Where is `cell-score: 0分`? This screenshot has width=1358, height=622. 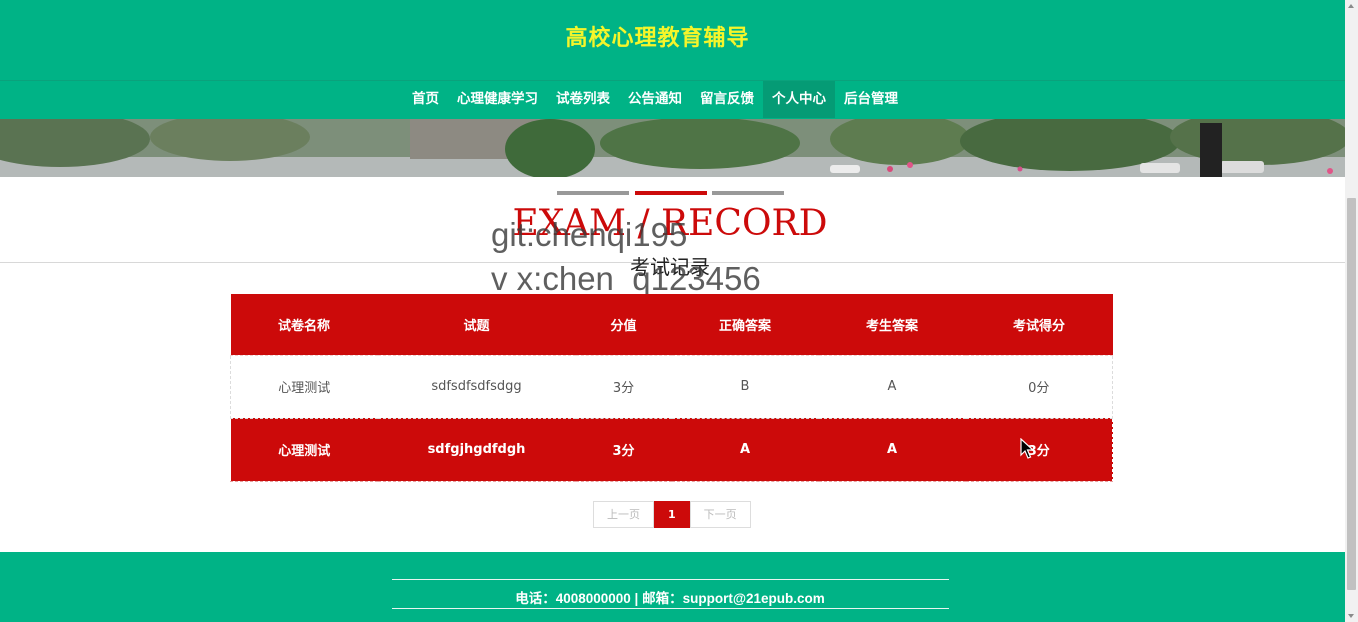 cell-score: 0分 is located at coordinates (1039, 386).